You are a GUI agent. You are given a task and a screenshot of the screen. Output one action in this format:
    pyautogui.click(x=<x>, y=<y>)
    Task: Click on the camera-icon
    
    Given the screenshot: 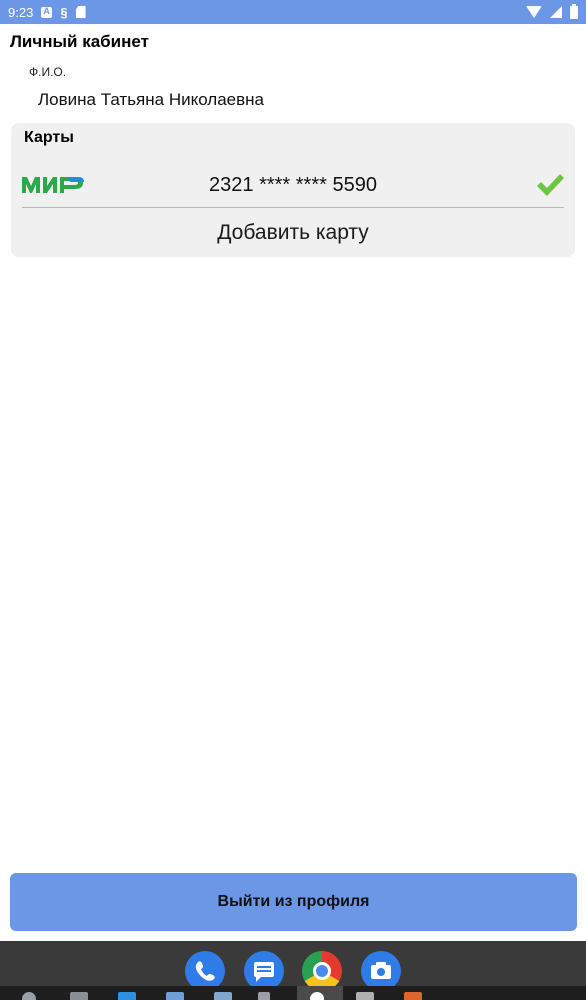 What is the action you would take?
    pyautogui.click(x=381, y=971)
    